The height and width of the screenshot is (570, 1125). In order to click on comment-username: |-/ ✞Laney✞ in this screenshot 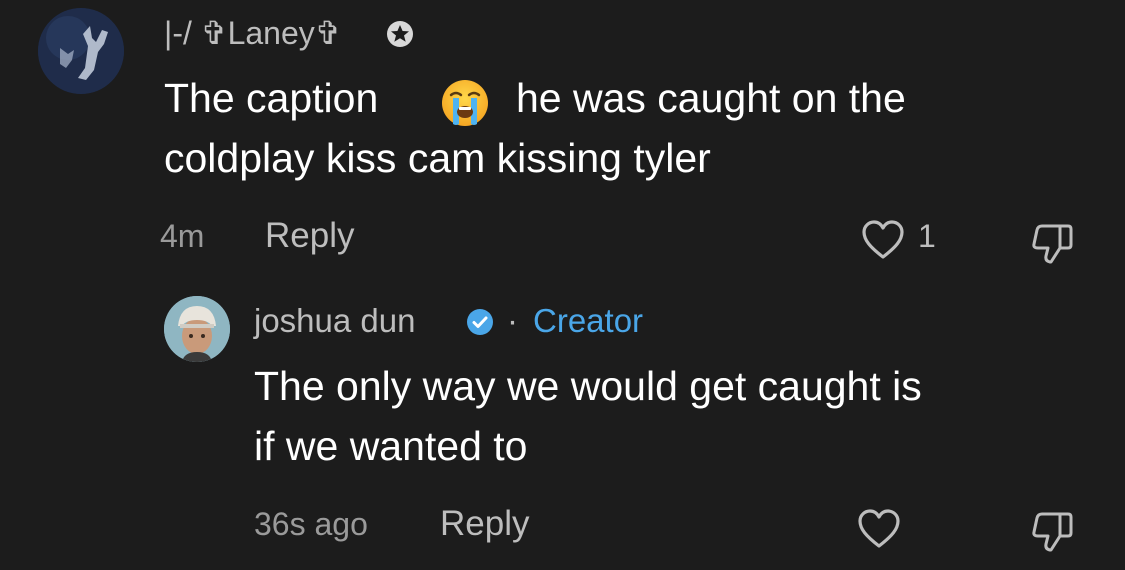, I will do `click(253, 33)`.